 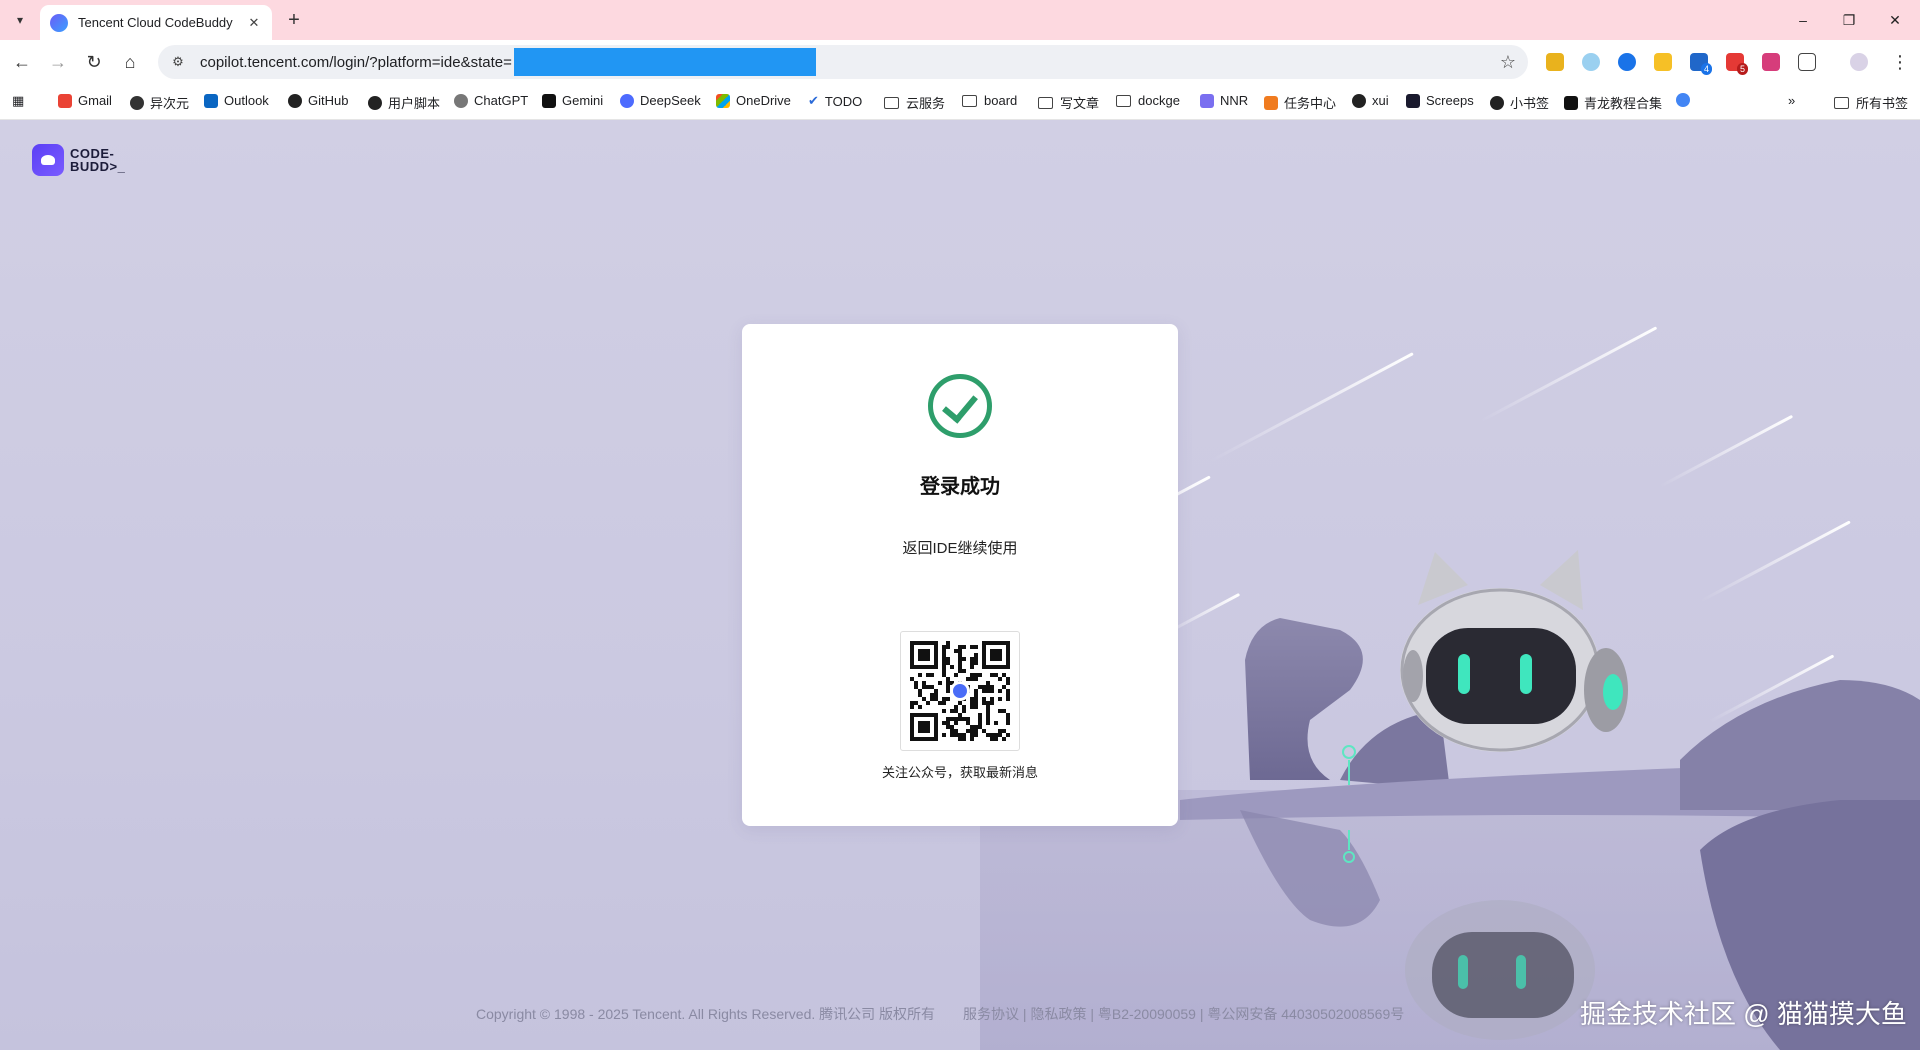 I want to click on more-bookmarks-icon: », so click(x=1791, y=100).